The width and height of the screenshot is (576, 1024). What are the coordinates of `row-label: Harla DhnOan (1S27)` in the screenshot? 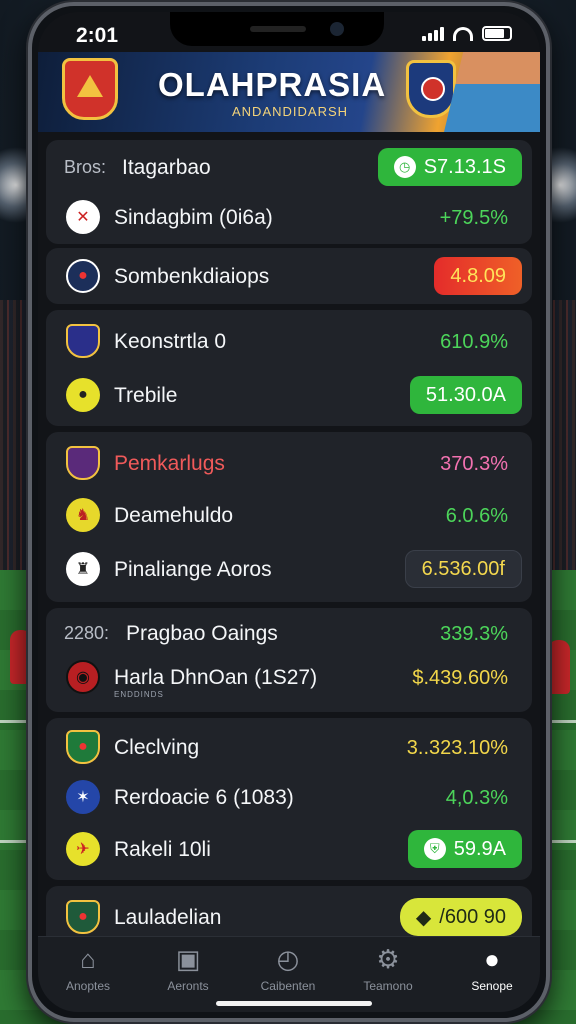 It's located at (216, 677).